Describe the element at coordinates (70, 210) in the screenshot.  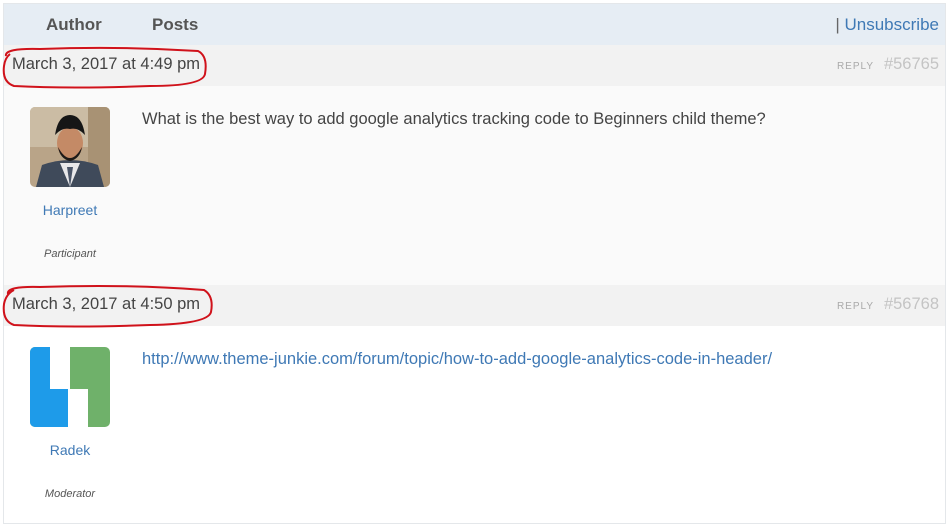
I see `author-name-link: Harpreet` at that location.